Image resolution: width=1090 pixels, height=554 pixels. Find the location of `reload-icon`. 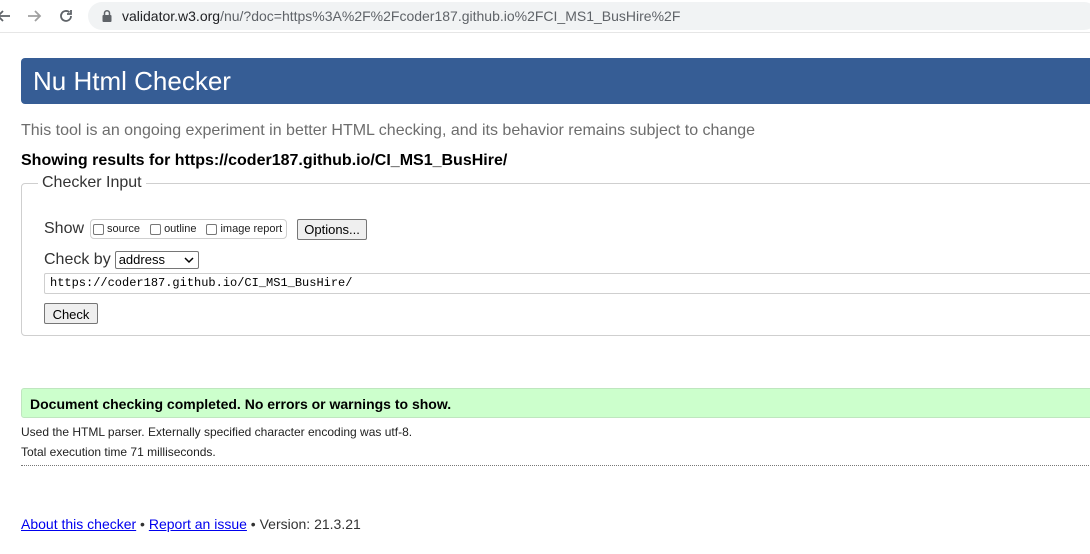

reload-icon is located at coordinates (66, 16).